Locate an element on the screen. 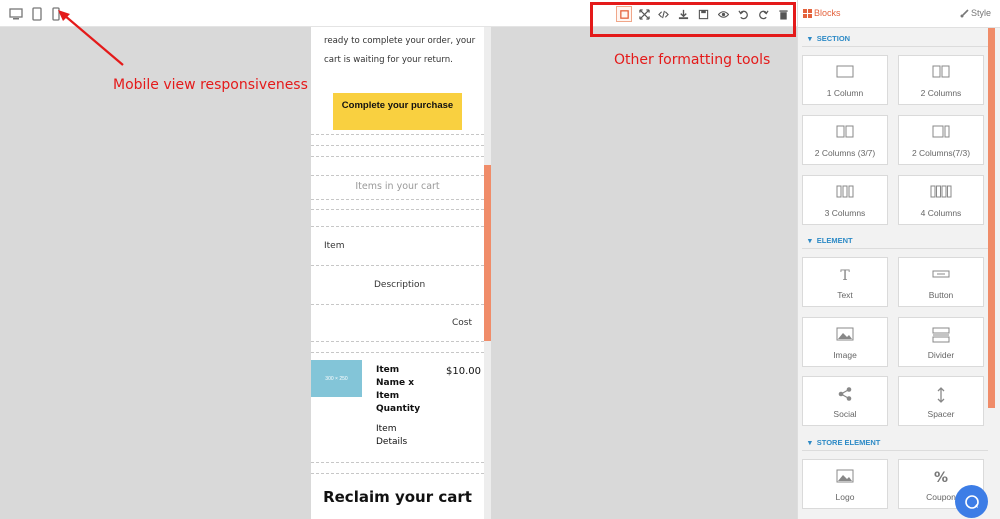 The height and width of the screenshot is (519, 1000). block-divider: Divider is located at coordinates (941, 342).